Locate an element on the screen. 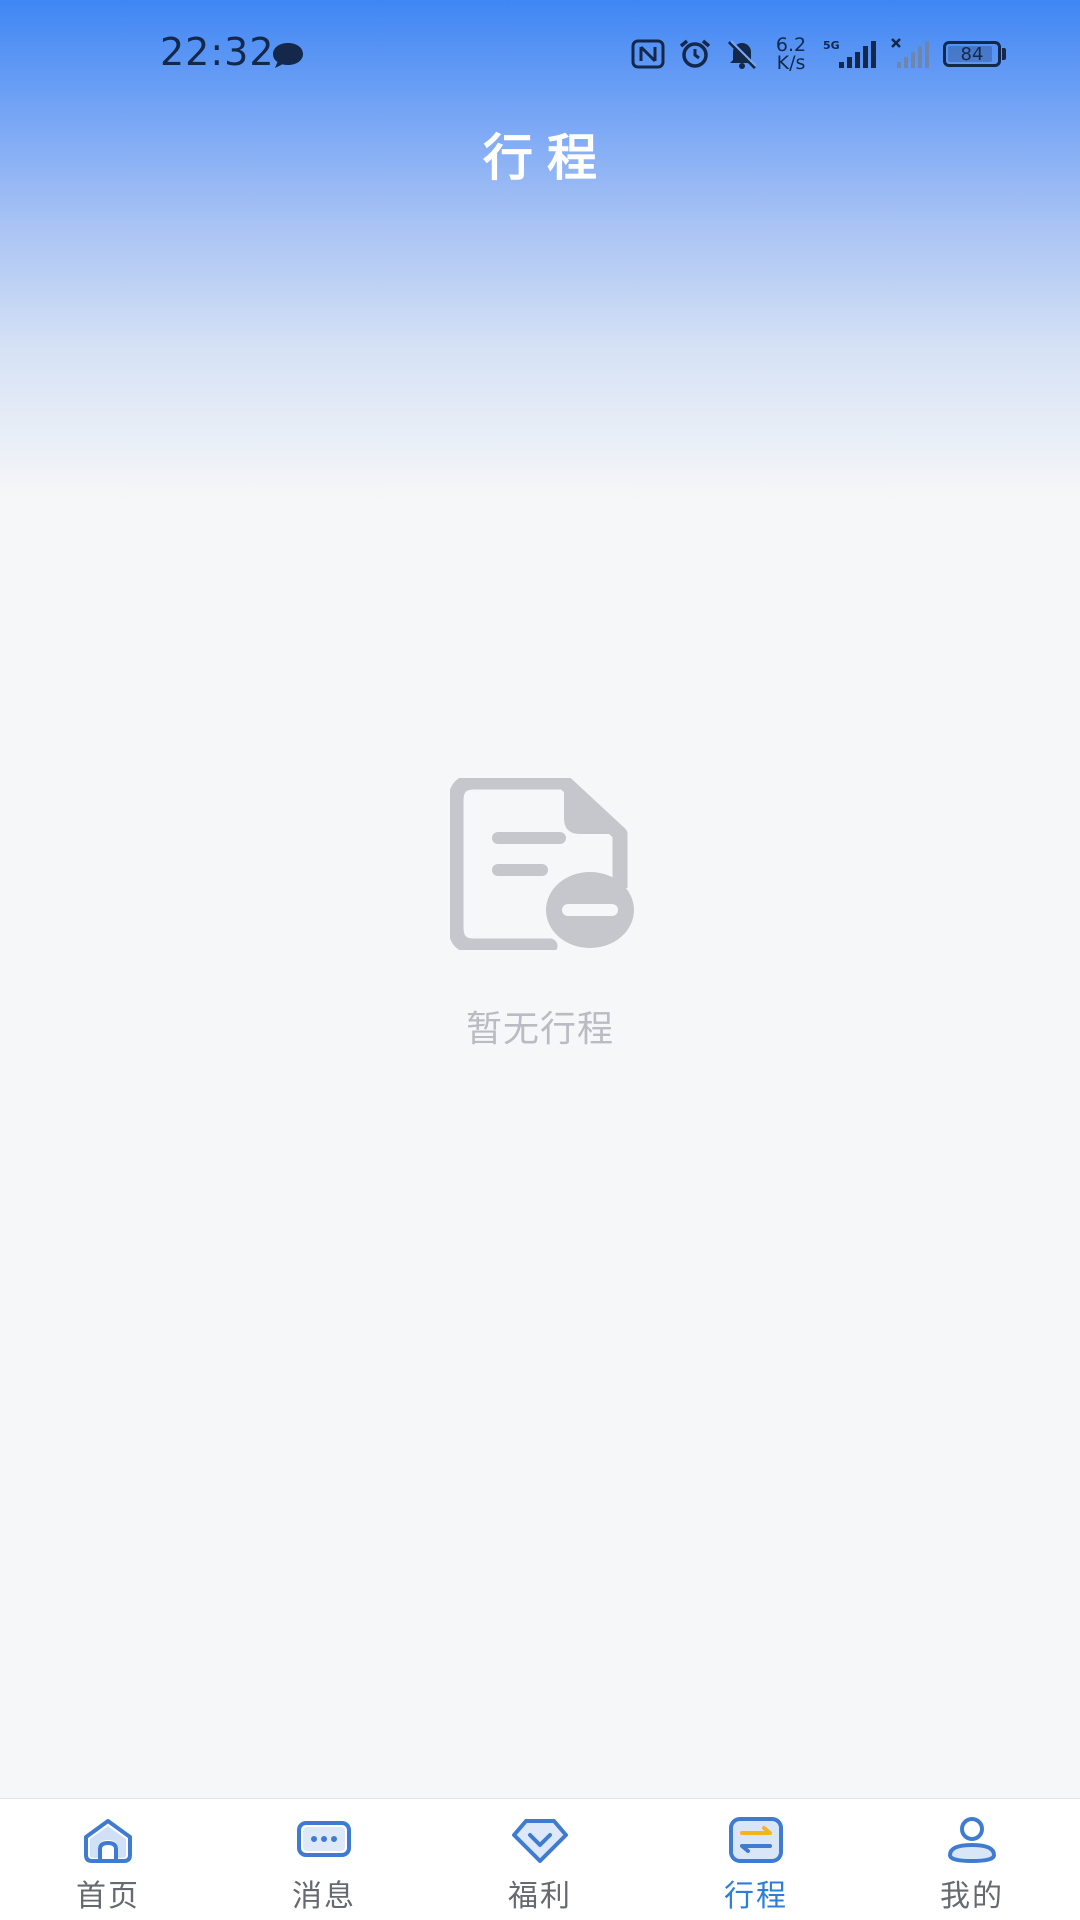  status-icons: 6.2 K/s 5G 84 is located at coordinates (818, 54).